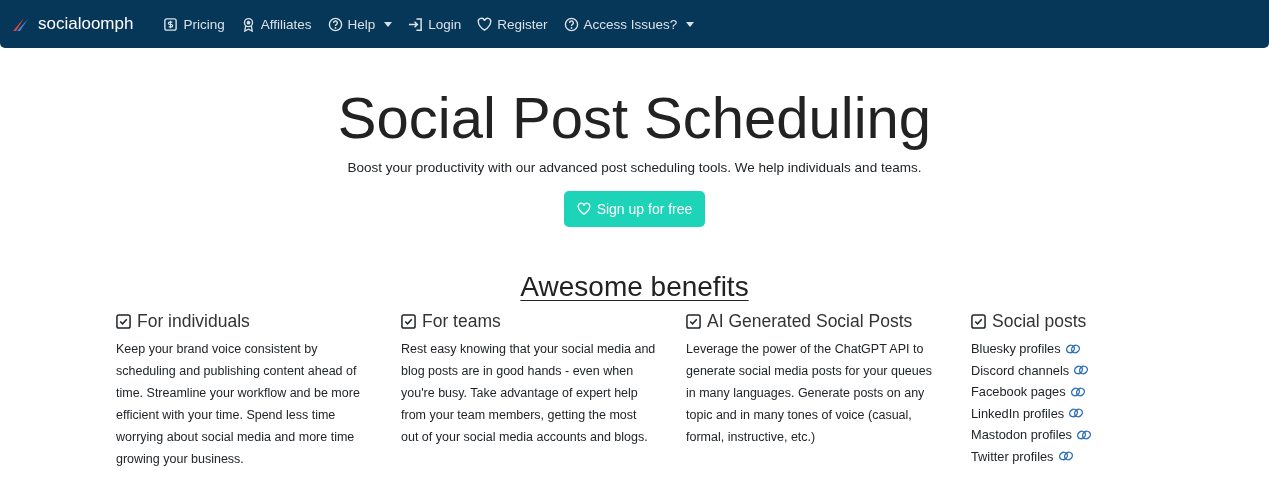 Image resolution: width=1269 pixels, height=496 pixels. What do you see at coordinates (1016, 349) in the screenshot?
I see `social-link: Bluesky profiles` at bounding box center [1016, 349].